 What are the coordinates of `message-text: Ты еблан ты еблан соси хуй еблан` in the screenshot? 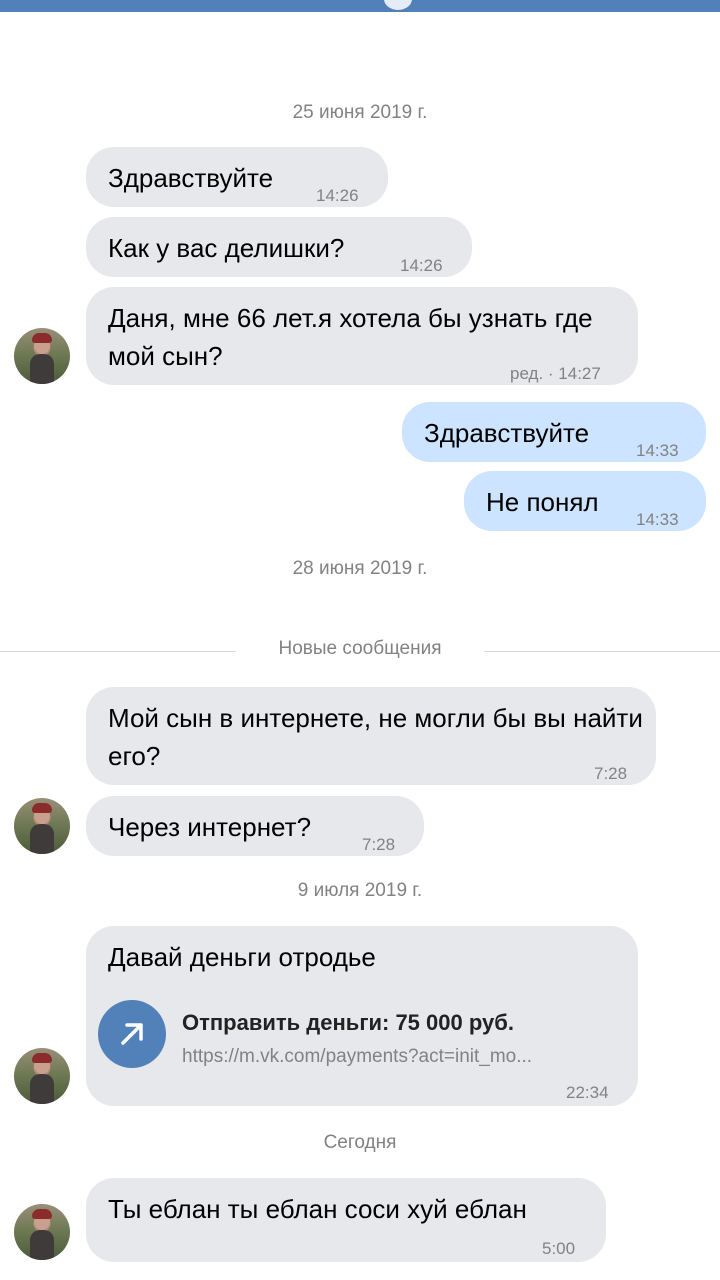 It's located at (317, 1209).